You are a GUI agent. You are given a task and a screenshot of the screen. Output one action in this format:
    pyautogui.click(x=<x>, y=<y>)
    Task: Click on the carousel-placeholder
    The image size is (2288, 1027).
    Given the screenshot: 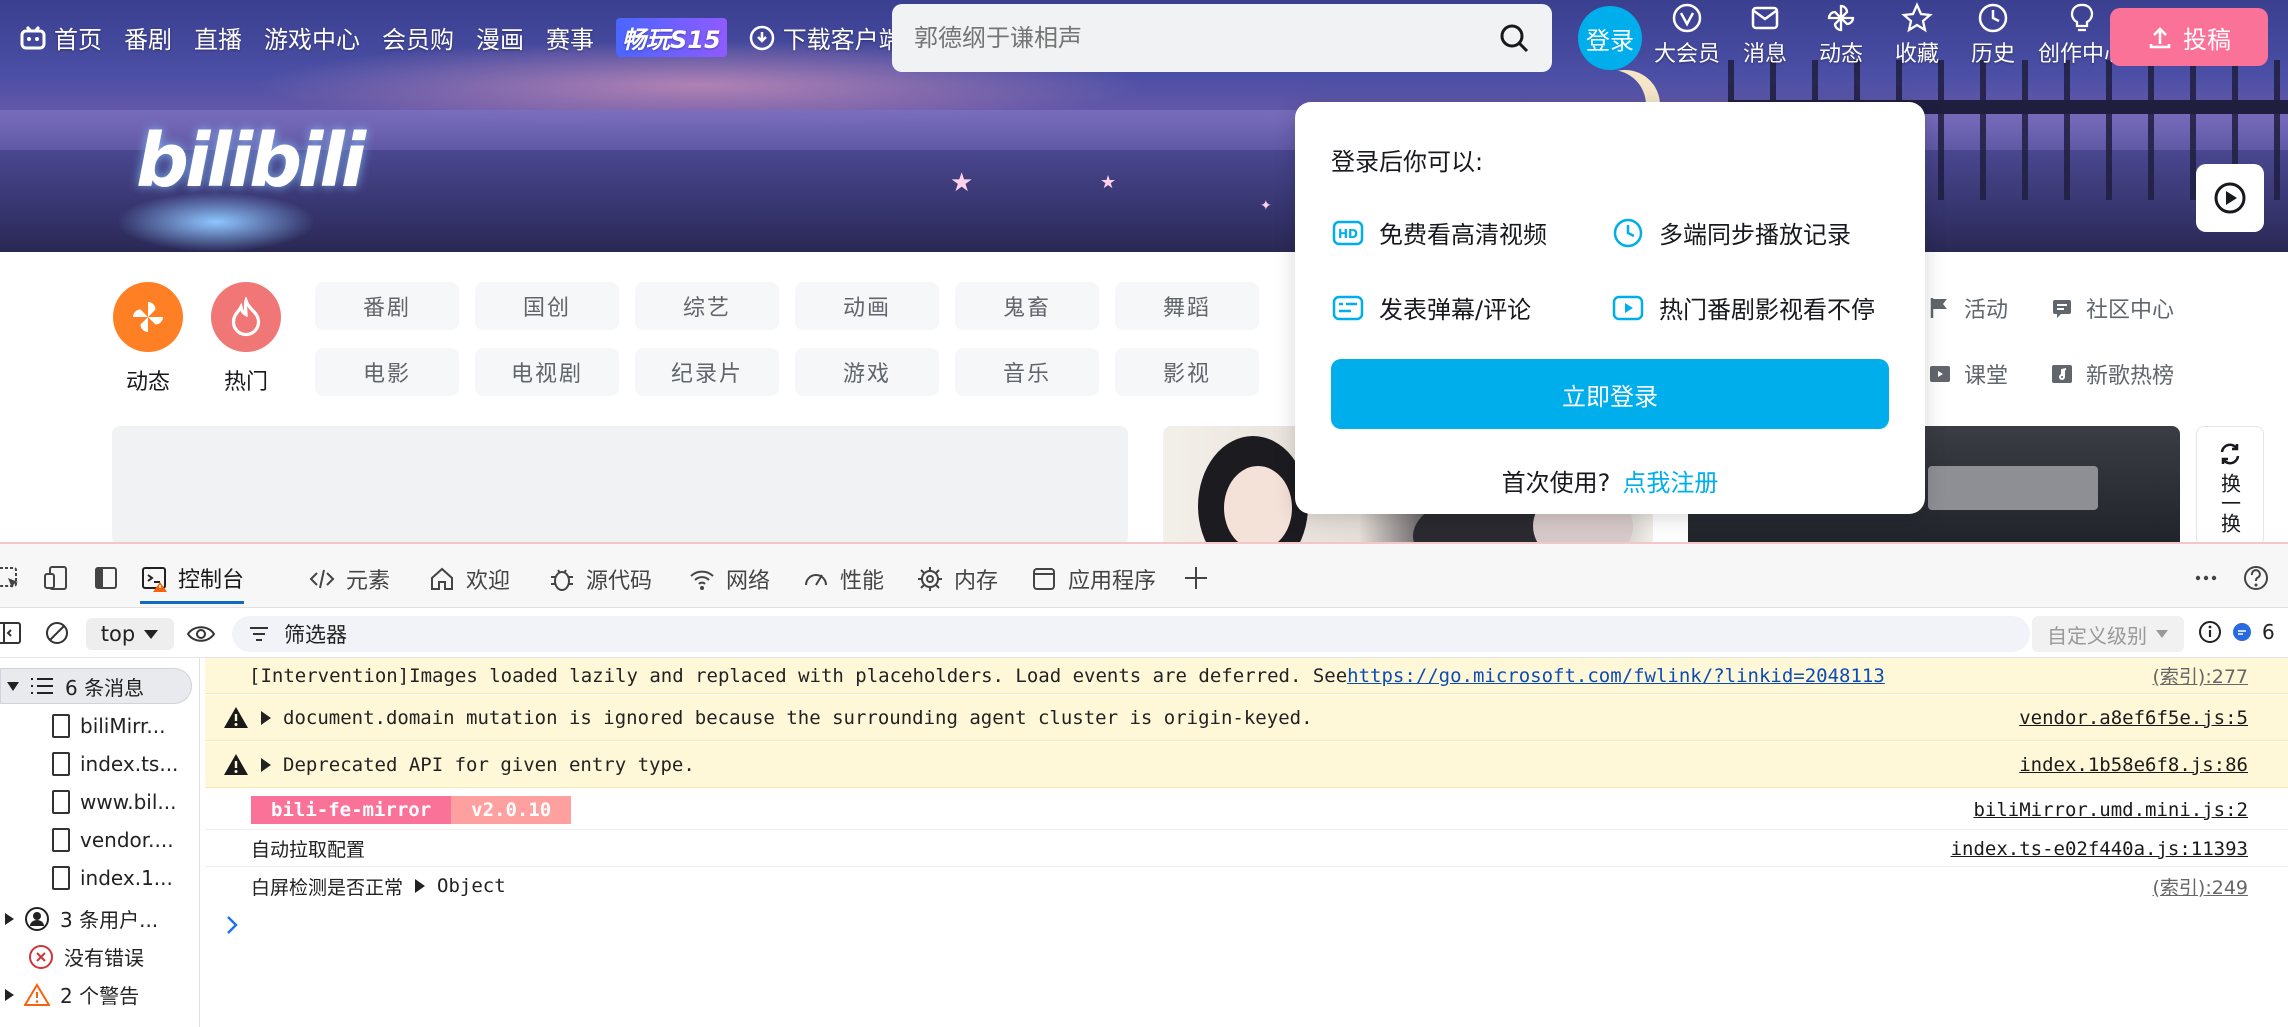 What is the action you would take?
    pyautogui.click(x=620, y=486)
    